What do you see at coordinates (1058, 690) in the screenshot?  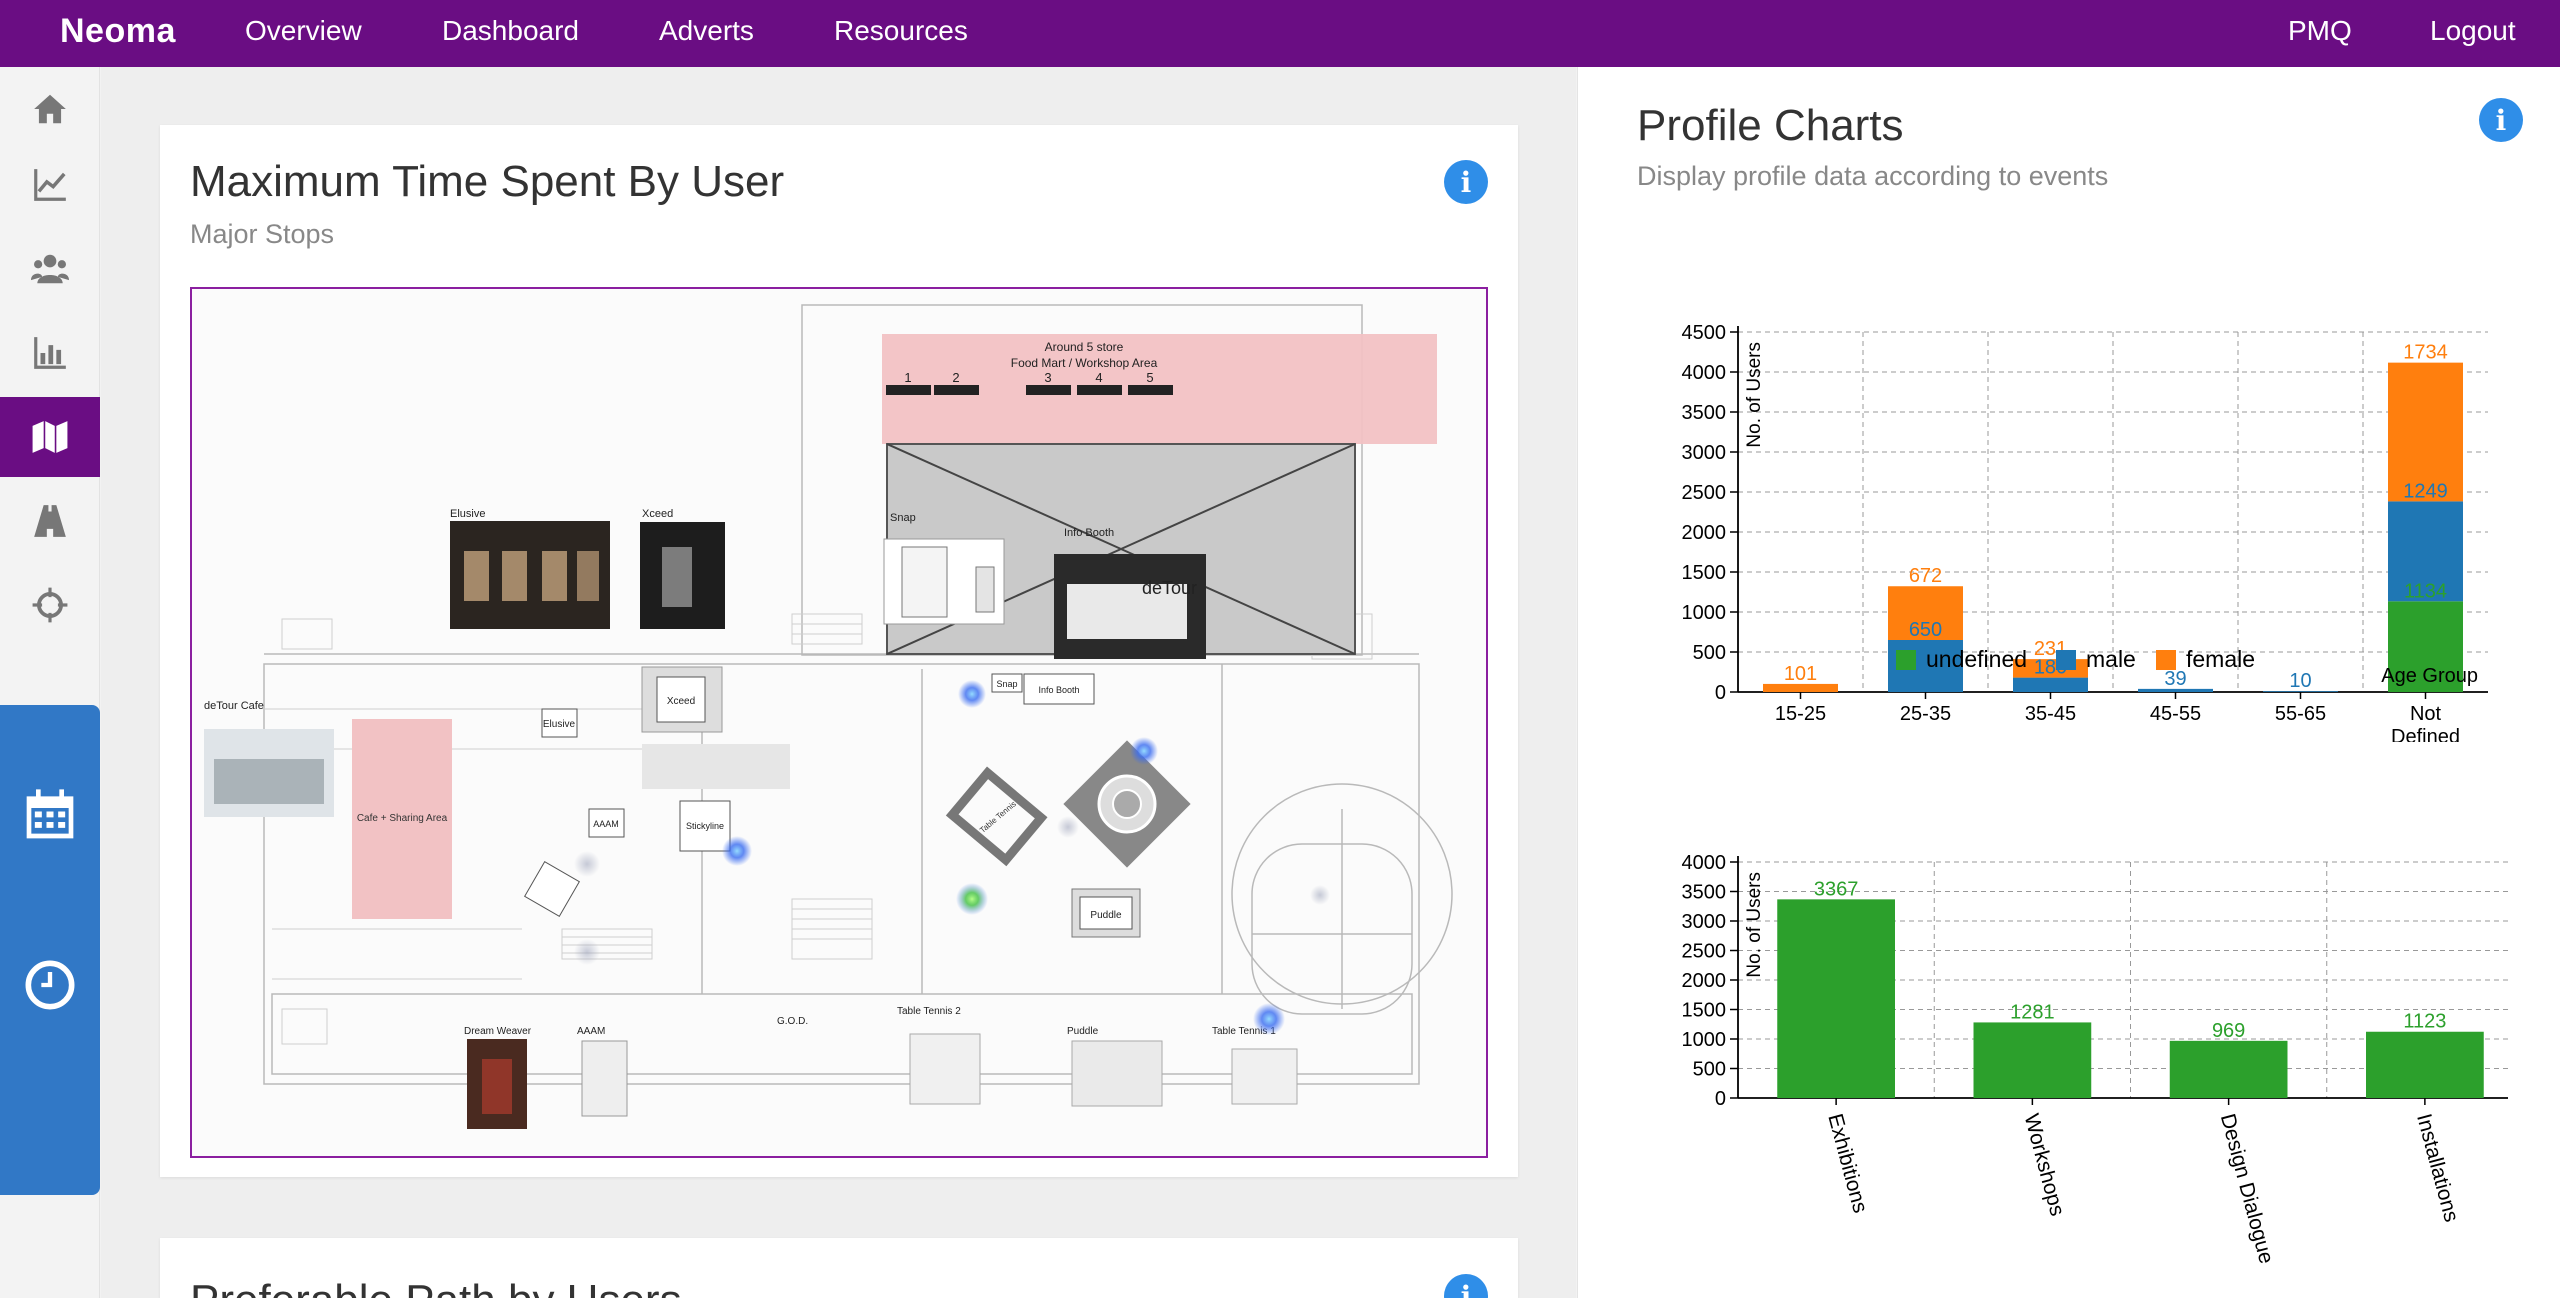 I see `info-booth-stop-label: Info Booth` at bounding box center [1058, 690].